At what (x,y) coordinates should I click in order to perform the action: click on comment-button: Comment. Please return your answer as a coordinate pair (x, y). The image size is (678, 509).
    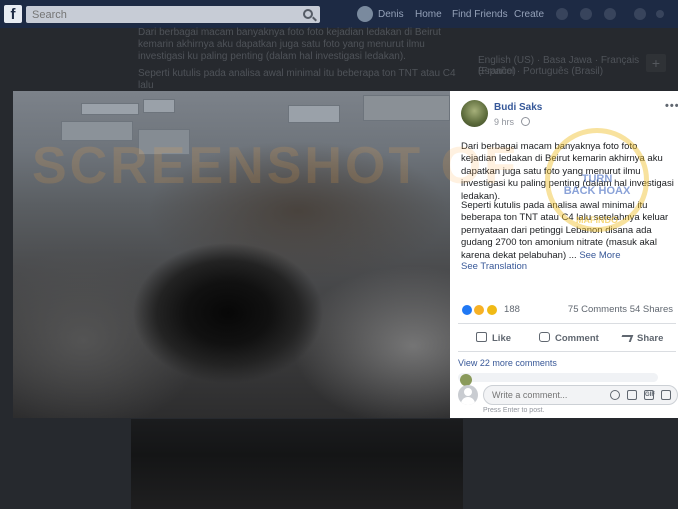
    Looking at the image, I should click on (569, 339).